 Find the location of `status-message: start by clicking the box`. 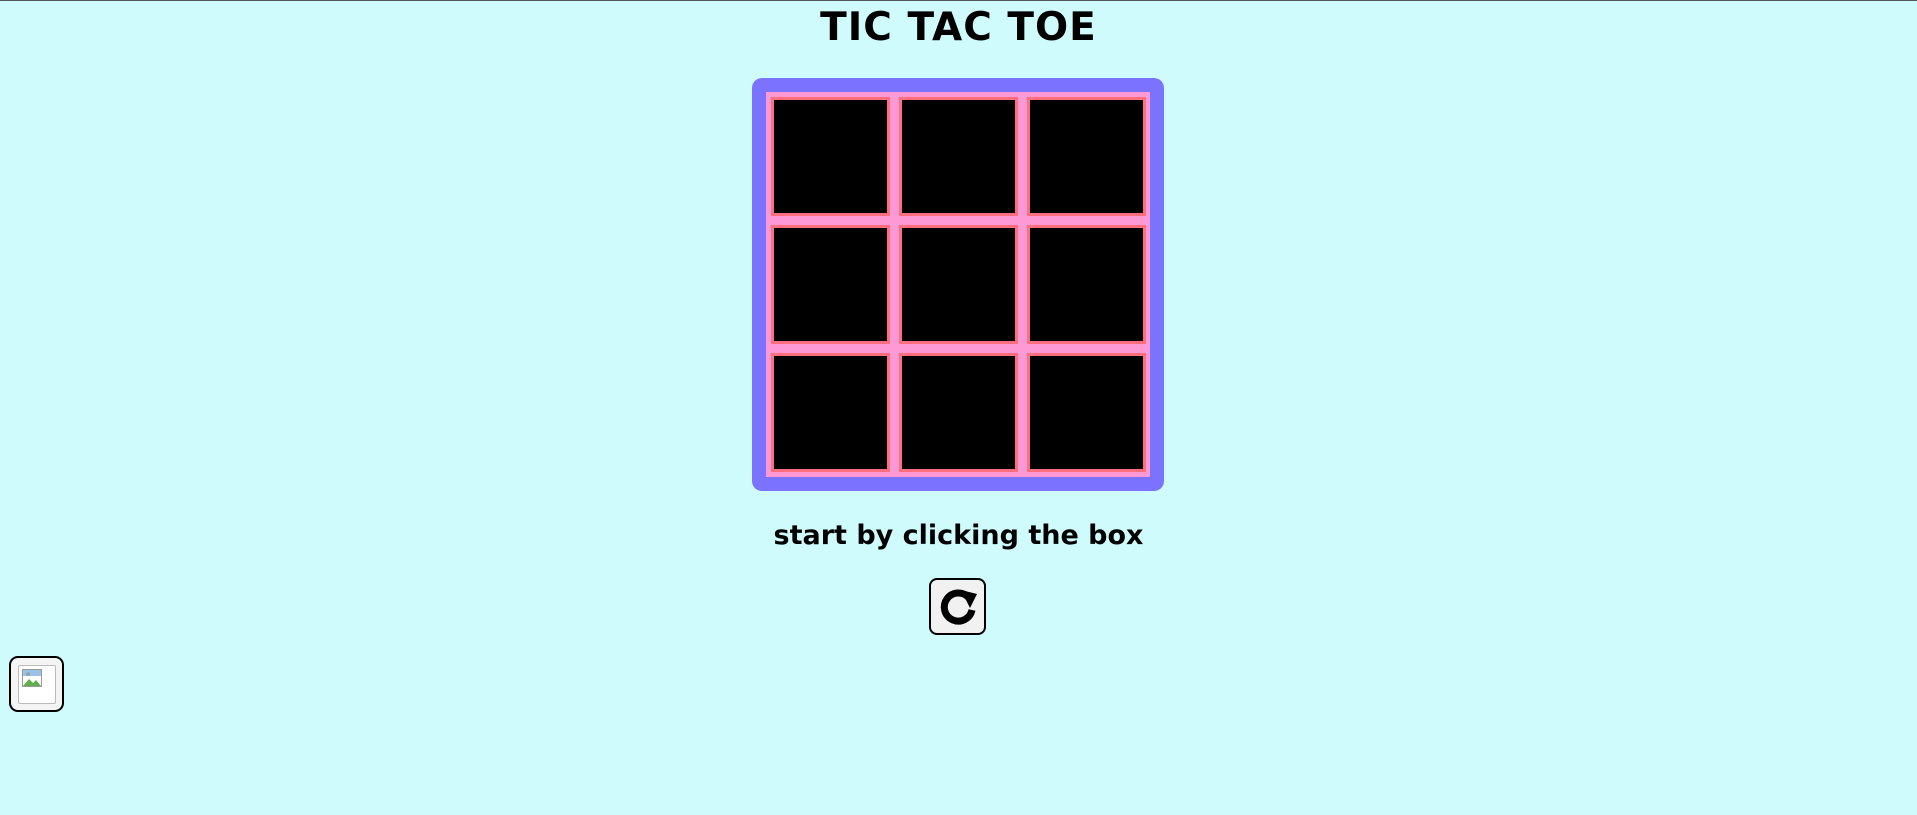

status-message: start by clicking the box is located at coordinates (958, 535).